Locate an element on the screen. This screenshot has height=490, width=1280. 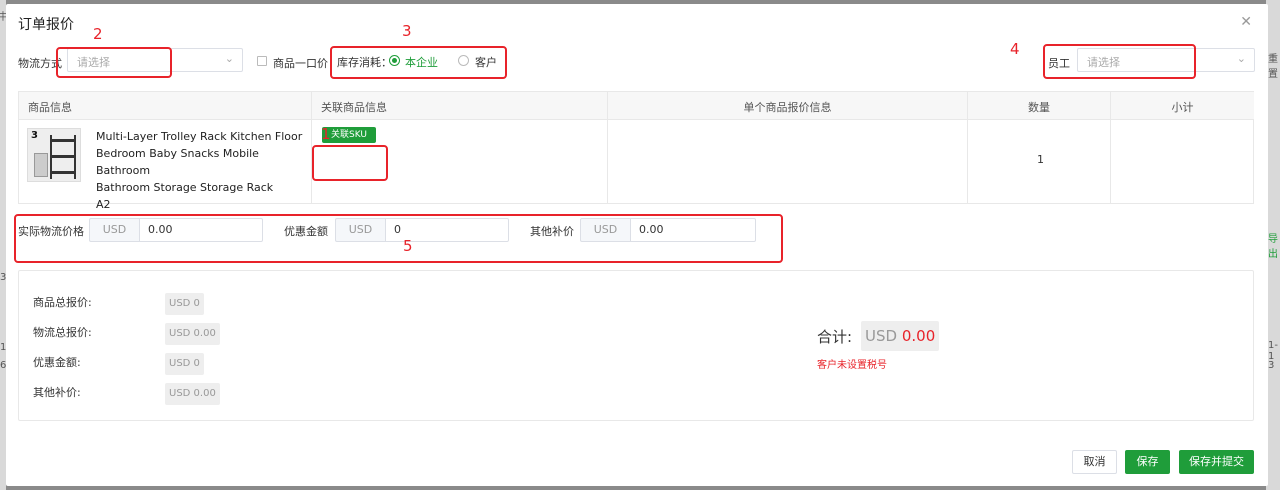
column-header-product-info: 商品信息 is located at coordinates (165, 106).